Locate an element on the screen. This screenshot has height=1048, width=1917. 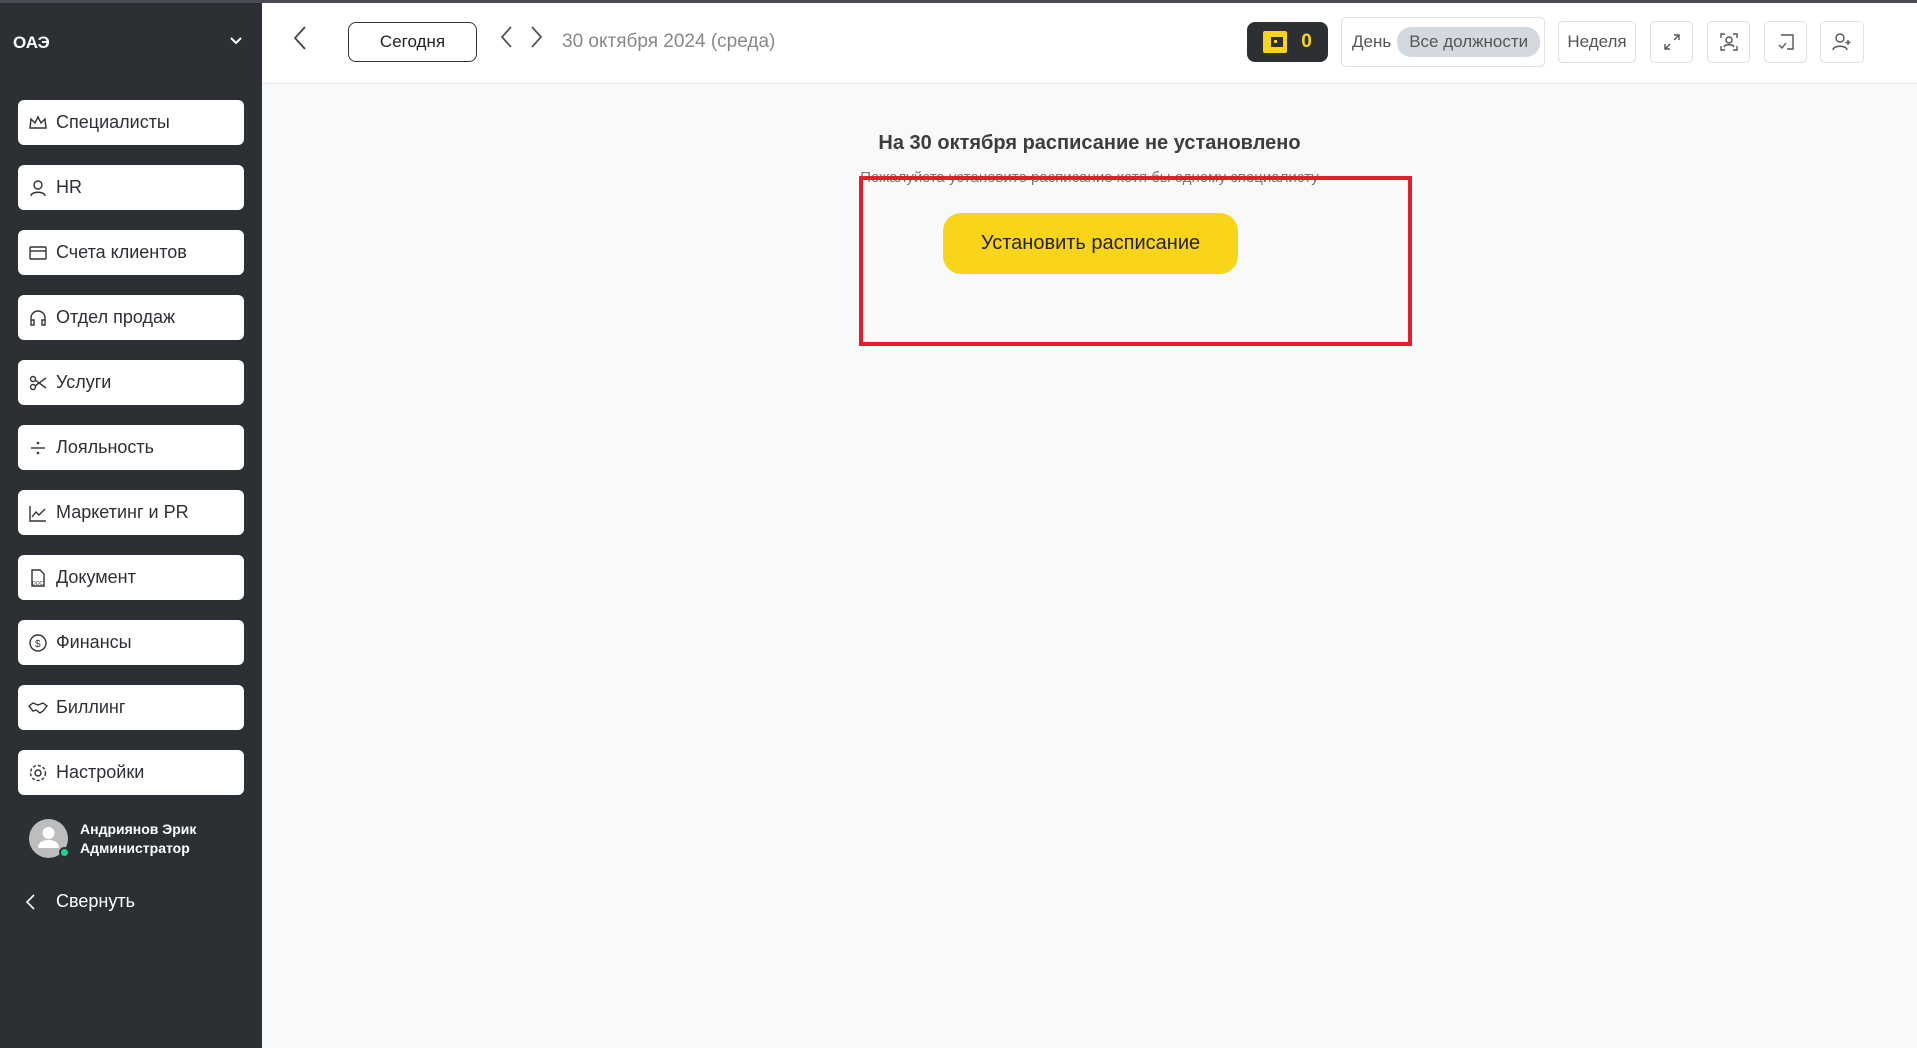
crown-icon is located at coordinates (38, 121).